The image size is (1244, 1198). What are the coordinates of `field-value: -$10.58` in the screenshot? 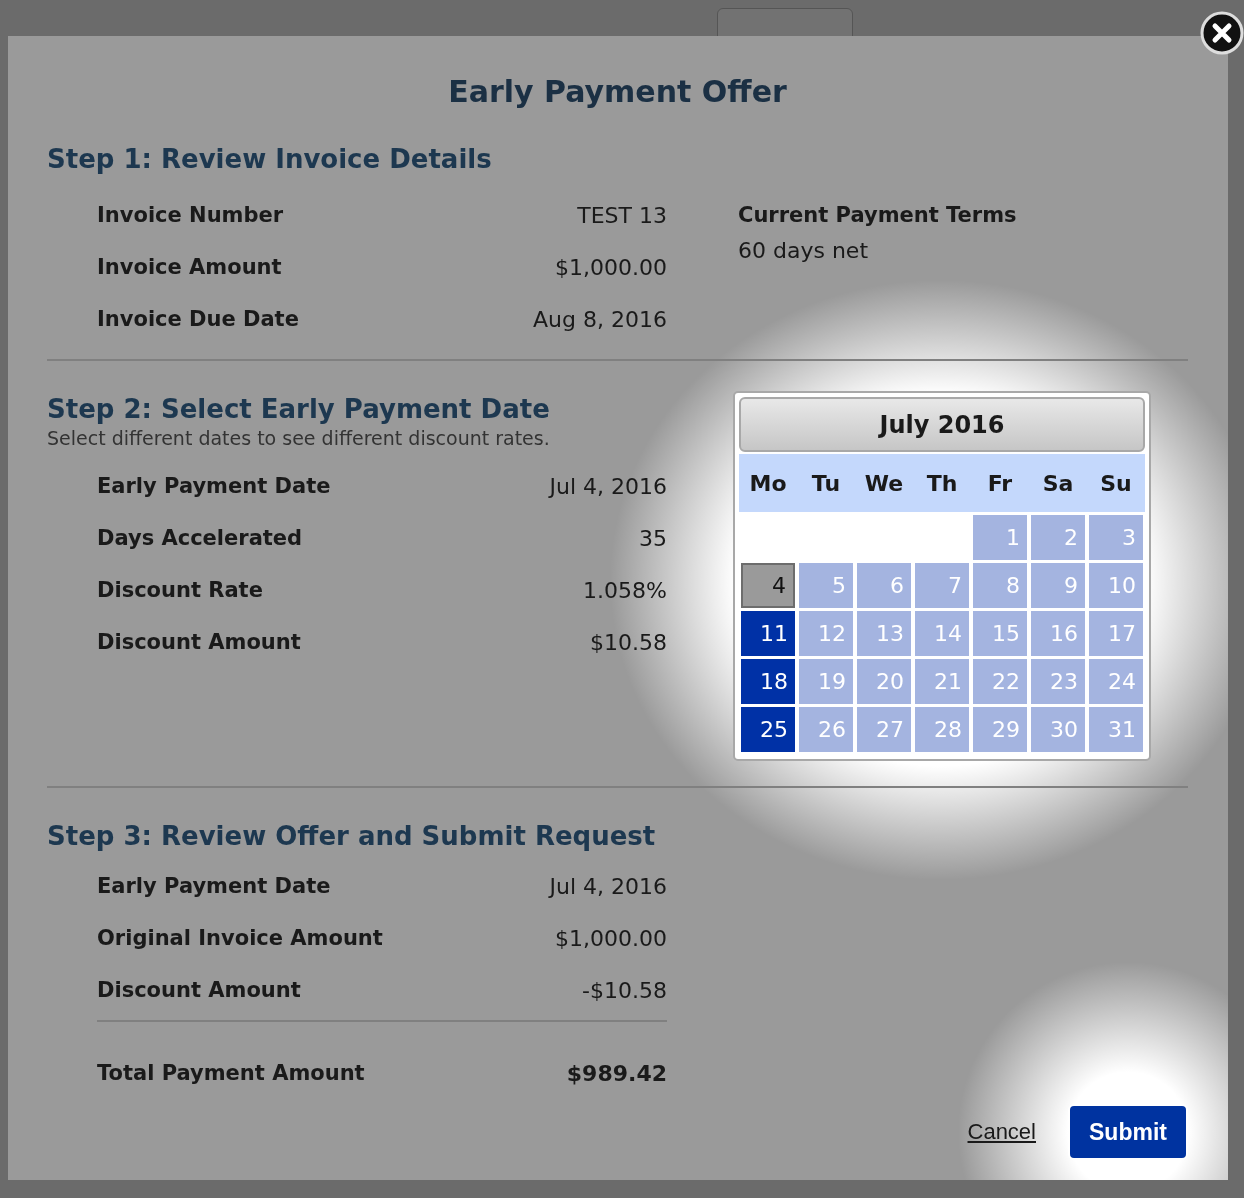 It's located at (624, 990).